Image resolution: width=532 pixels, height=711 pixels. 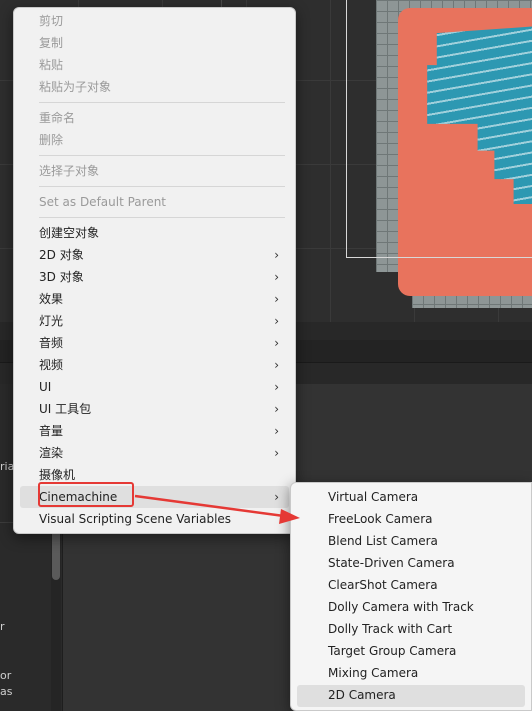 I want to click on submenu-item-clearshot-camera: ClearShot Camera, so click(x=383, y=585).